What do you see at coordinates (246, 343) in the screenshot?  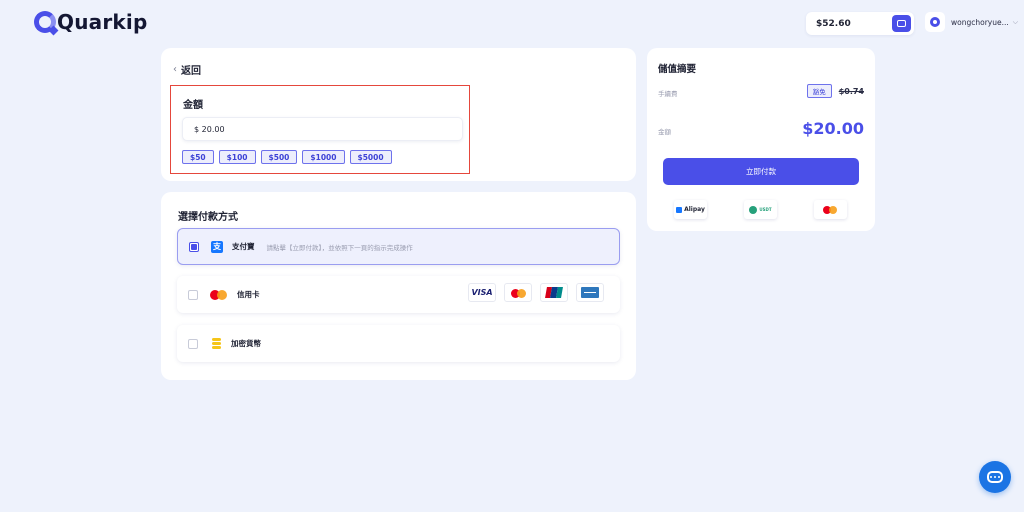 I see `crypto-label: 加密貨幣` at bounding box center [246, 343].